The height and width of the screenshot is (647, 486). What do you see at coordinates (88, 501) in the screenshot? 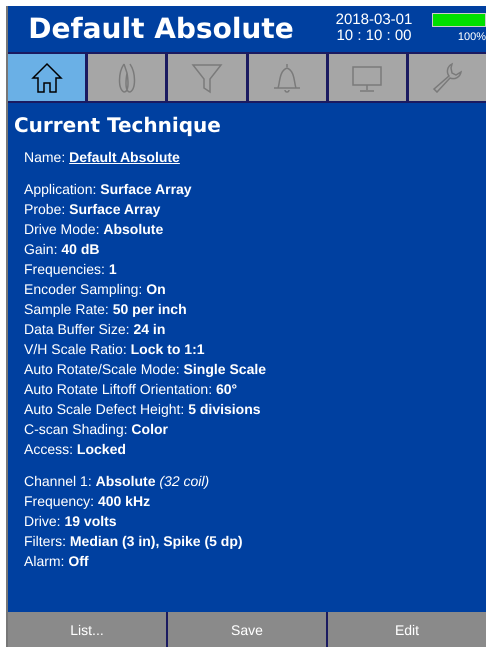
I see `setting-line: Frequency: 400 kHz` at bounding box center [88, 501].